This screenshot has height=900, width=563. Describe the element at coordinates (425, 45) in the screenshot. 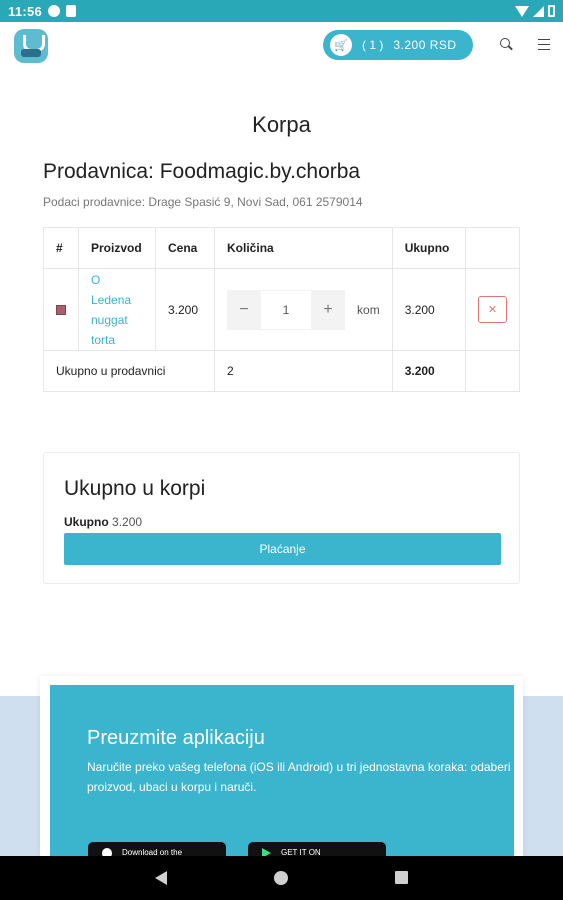

I see `cart-total: 3.200 RSD` at that location.